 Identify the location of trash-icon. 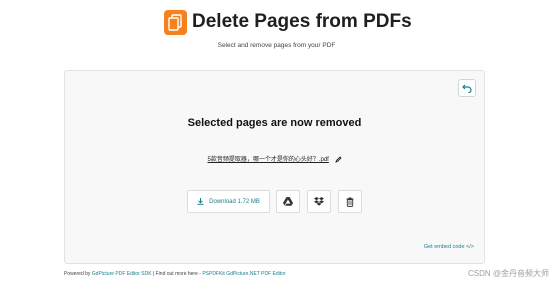
(350, 202).